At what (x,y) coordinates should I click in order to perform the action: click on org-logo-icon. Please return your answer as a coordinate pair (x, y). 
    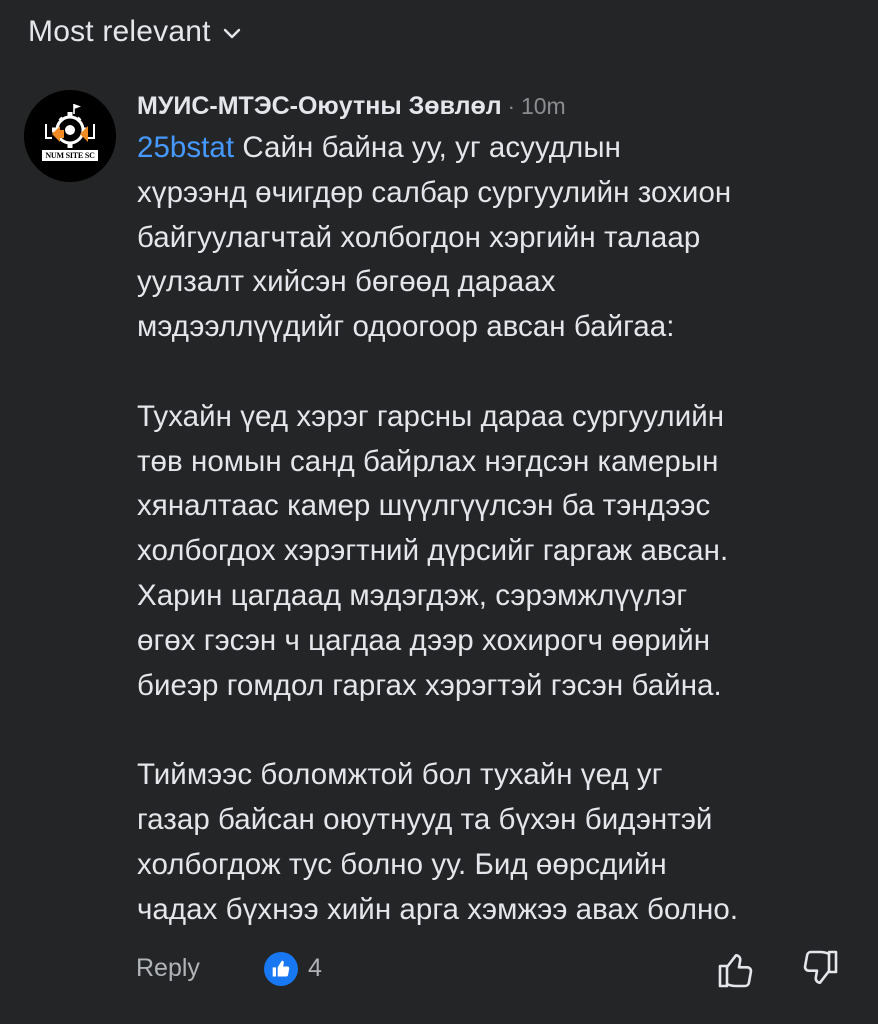
    Looking at the image, I should click on (70, 136).